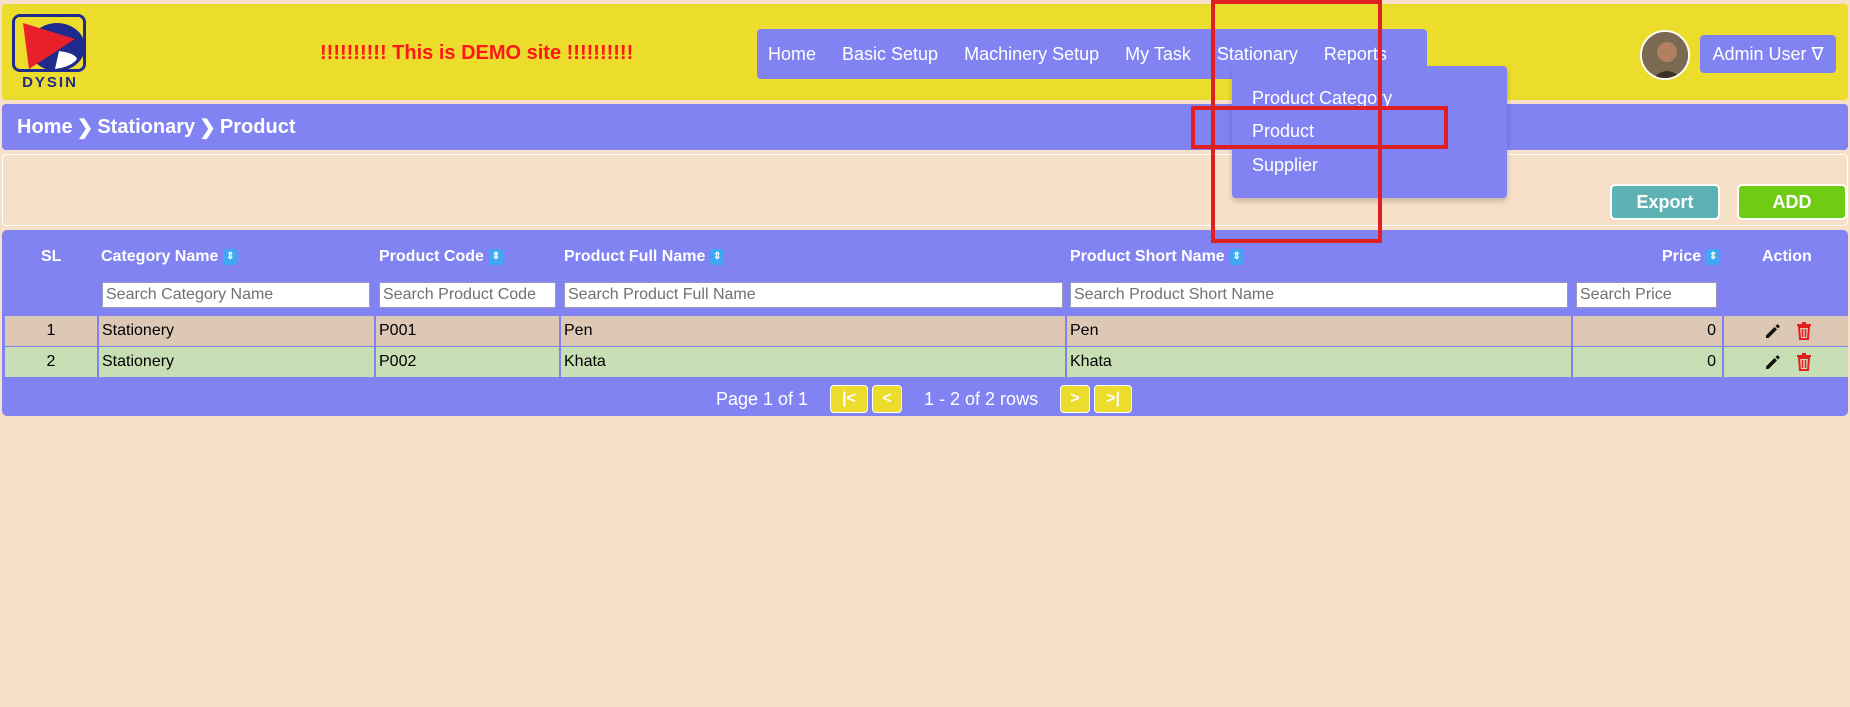 The height and width of the screenshot is (707, 1850). What do you see at coordinates (887, 399) in the screenshot?
I see `prev-page-button: <` at bounding box center [887, 399].